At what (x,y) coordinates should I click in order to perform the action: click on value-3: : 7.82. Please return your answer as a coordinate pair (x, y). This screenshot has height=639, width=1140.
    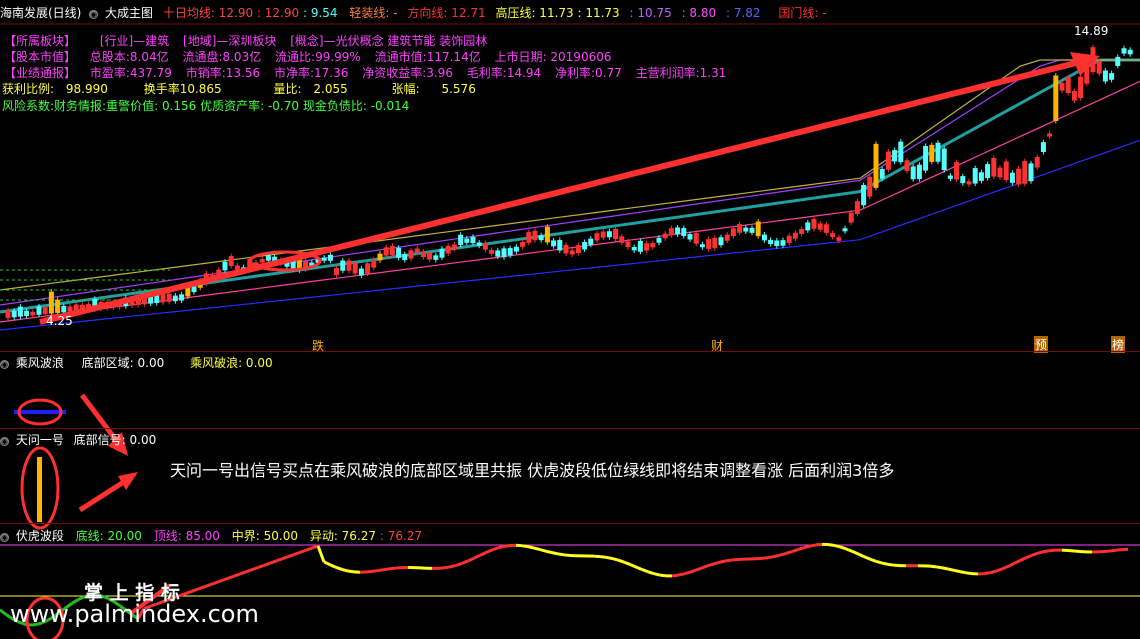
    Looking at the image, I should click on (743, 13).